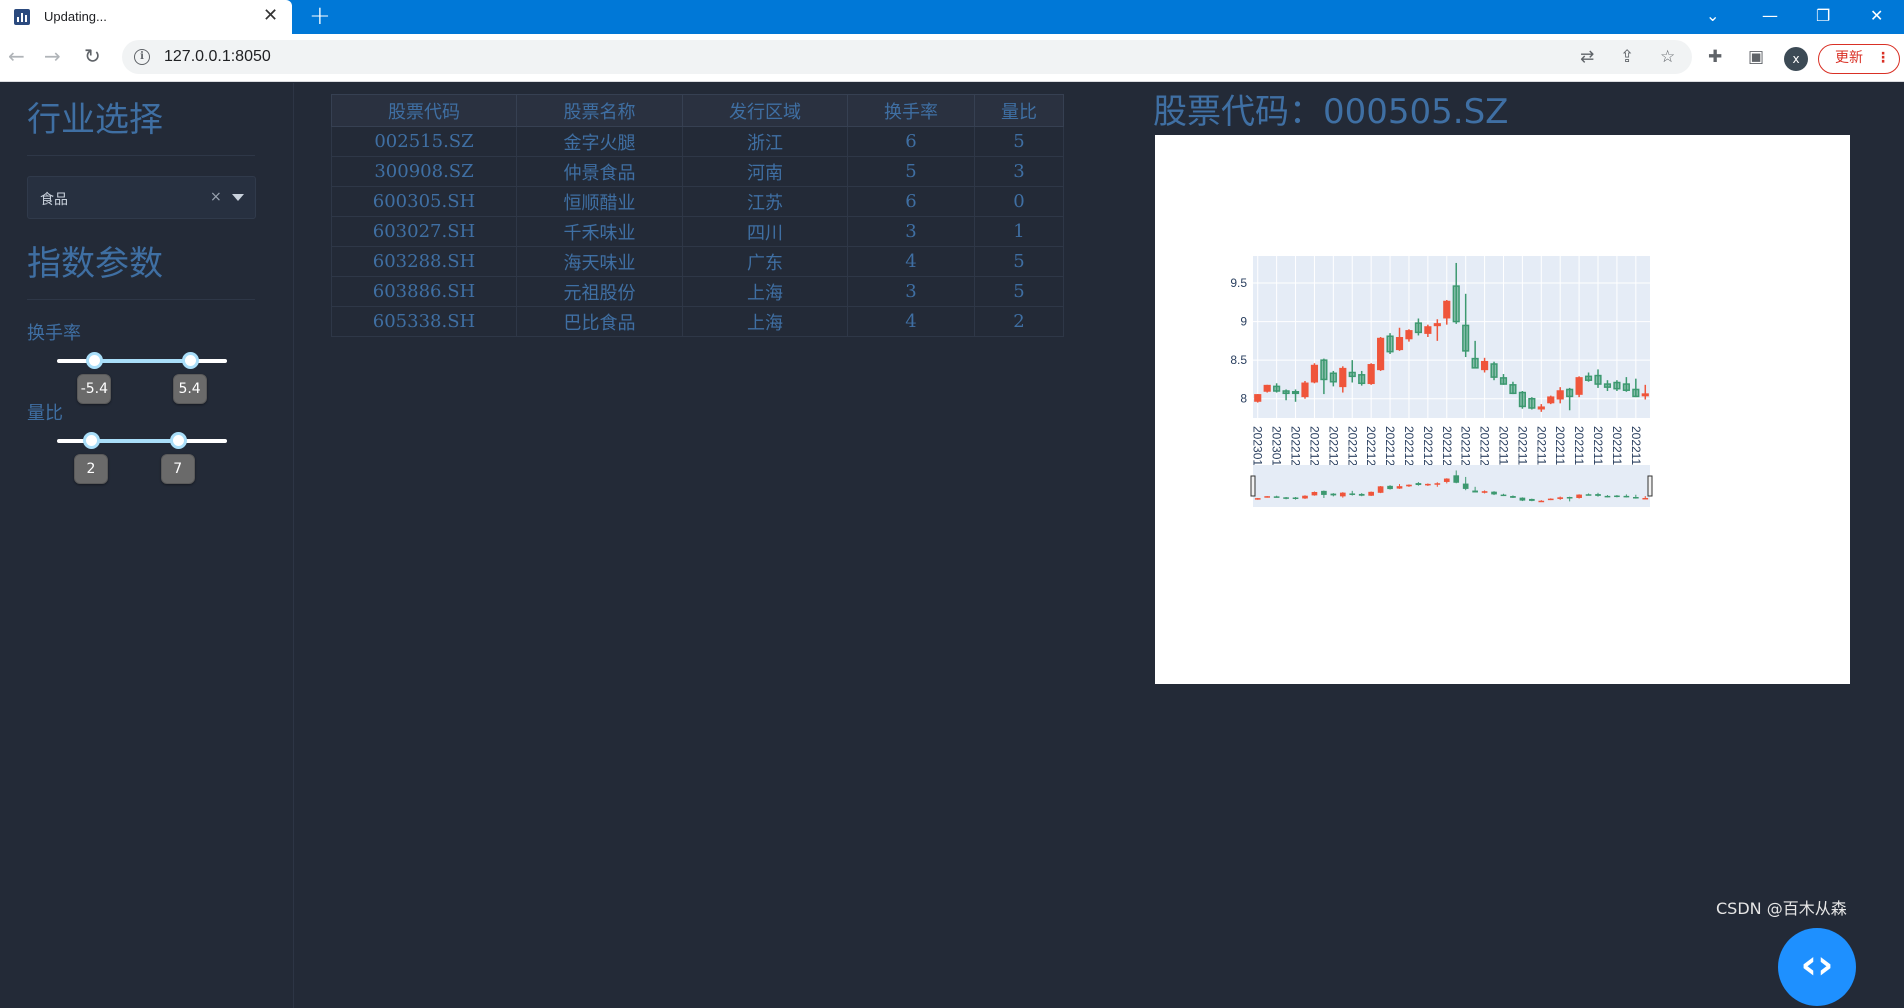  I want to click on column-header: 股票代码, so click(424, 110).